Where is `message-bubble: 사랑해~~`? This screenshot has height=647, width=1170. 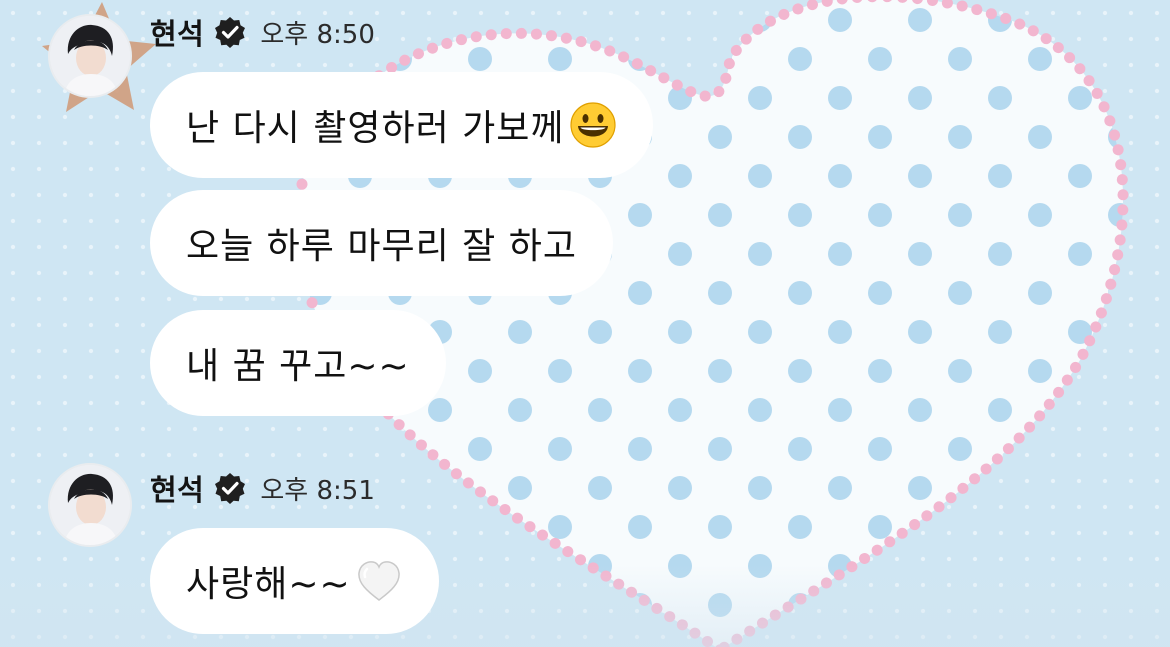
message-bubble: 사랑해~~ is located at coordinates (294, 581).